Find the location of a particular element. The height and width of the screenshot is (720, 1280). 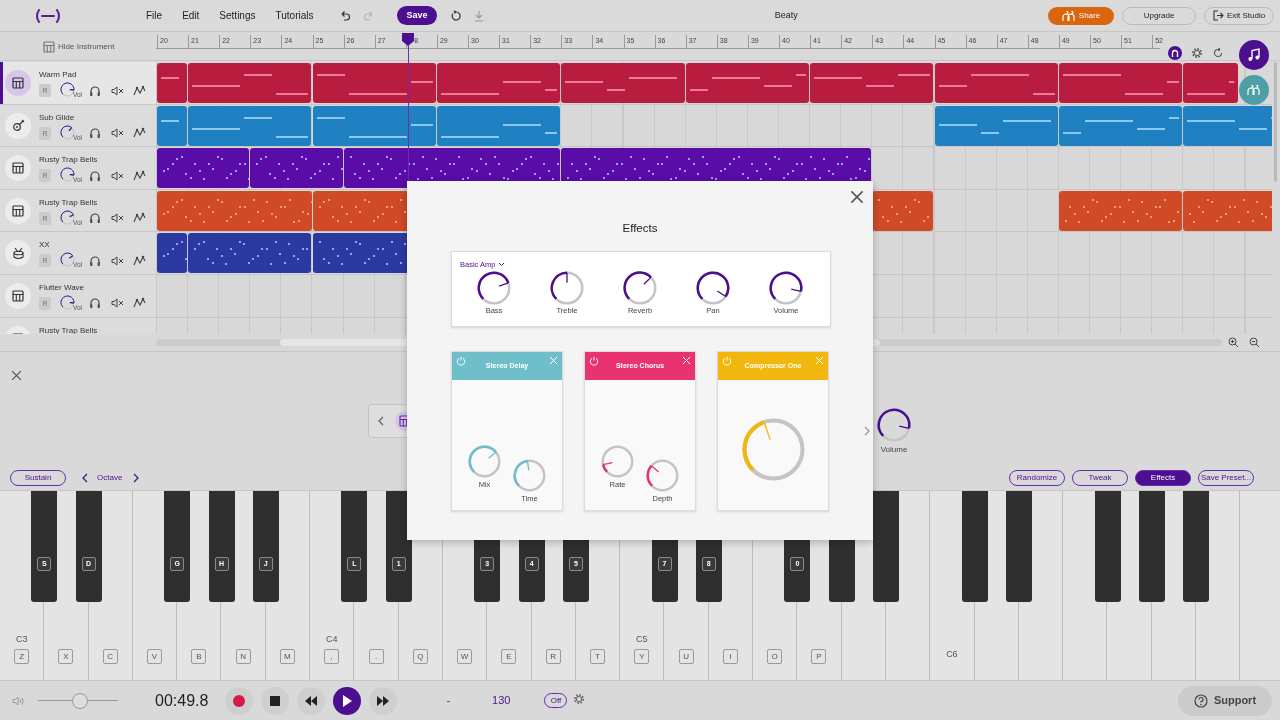

logo-icon is located at coordinates (48, 15).